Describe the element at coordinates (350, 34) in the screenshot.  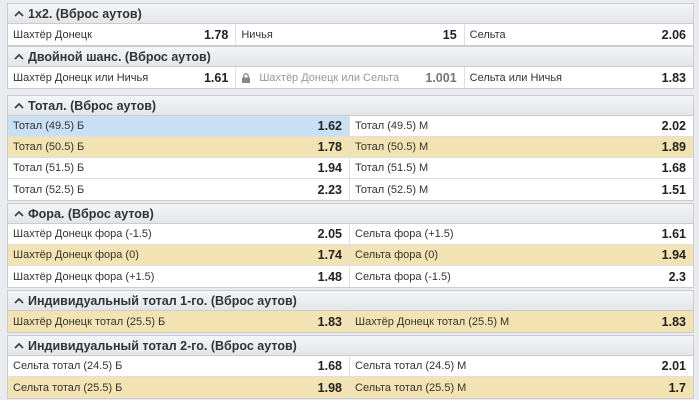
I see `odds-cell: Ничья 15` at that location.